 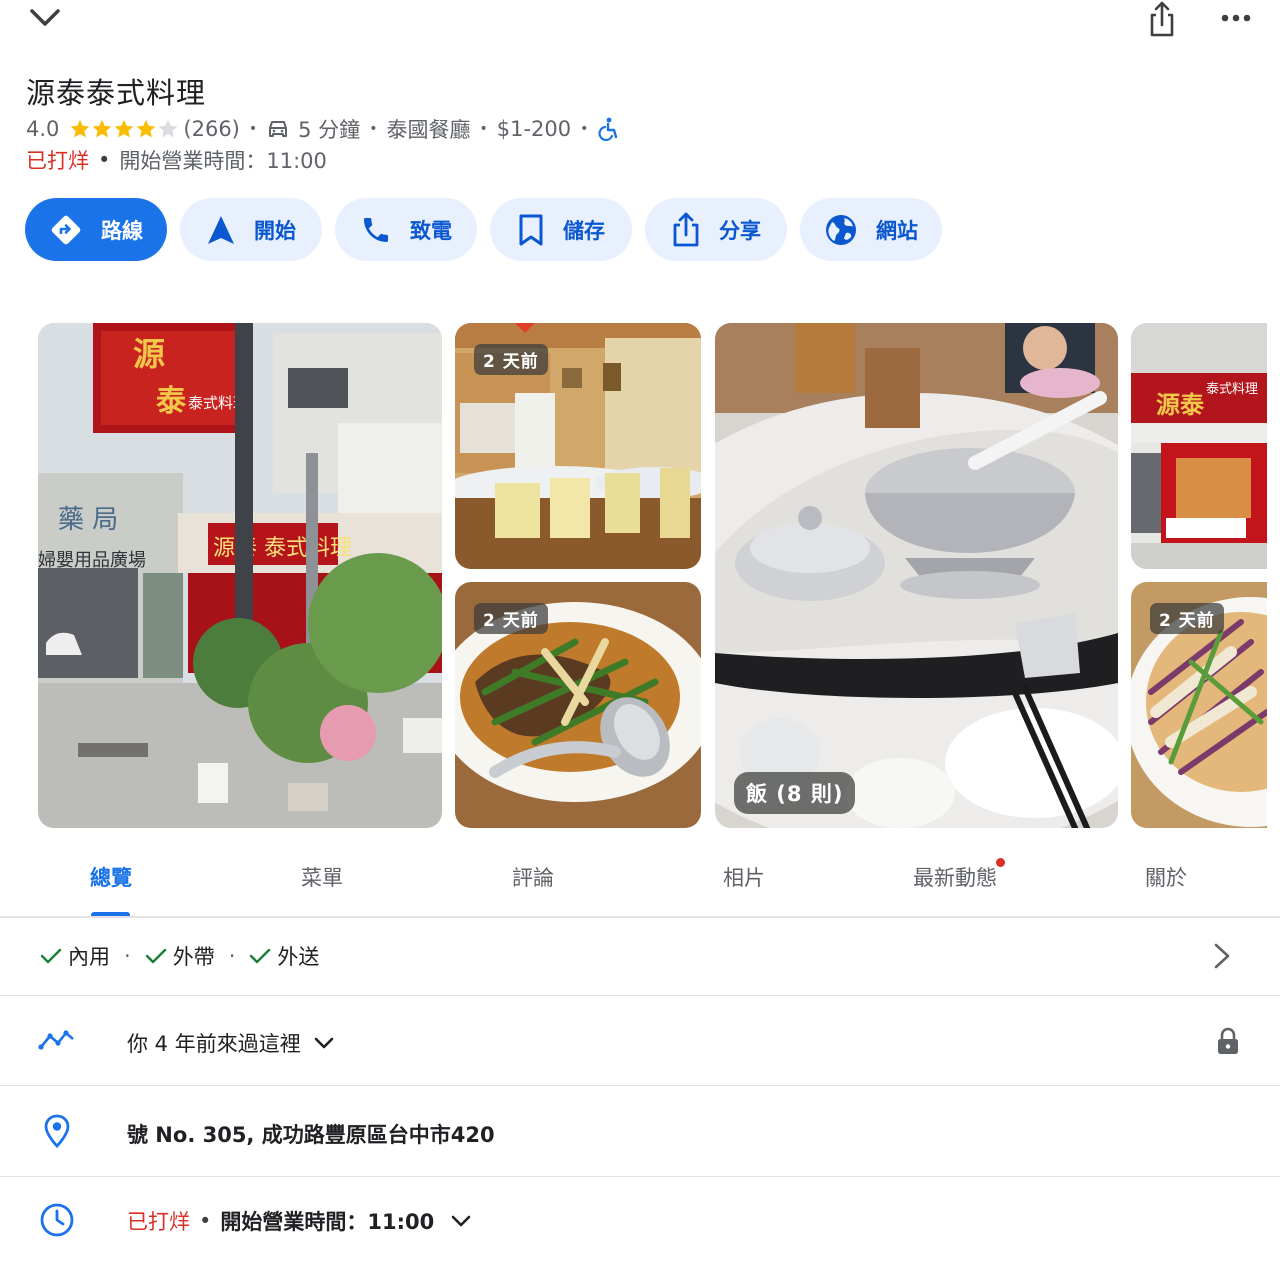 I want to click on visit-history-text: 你 4 年前來過這裡, so click(x=214, y=1044).